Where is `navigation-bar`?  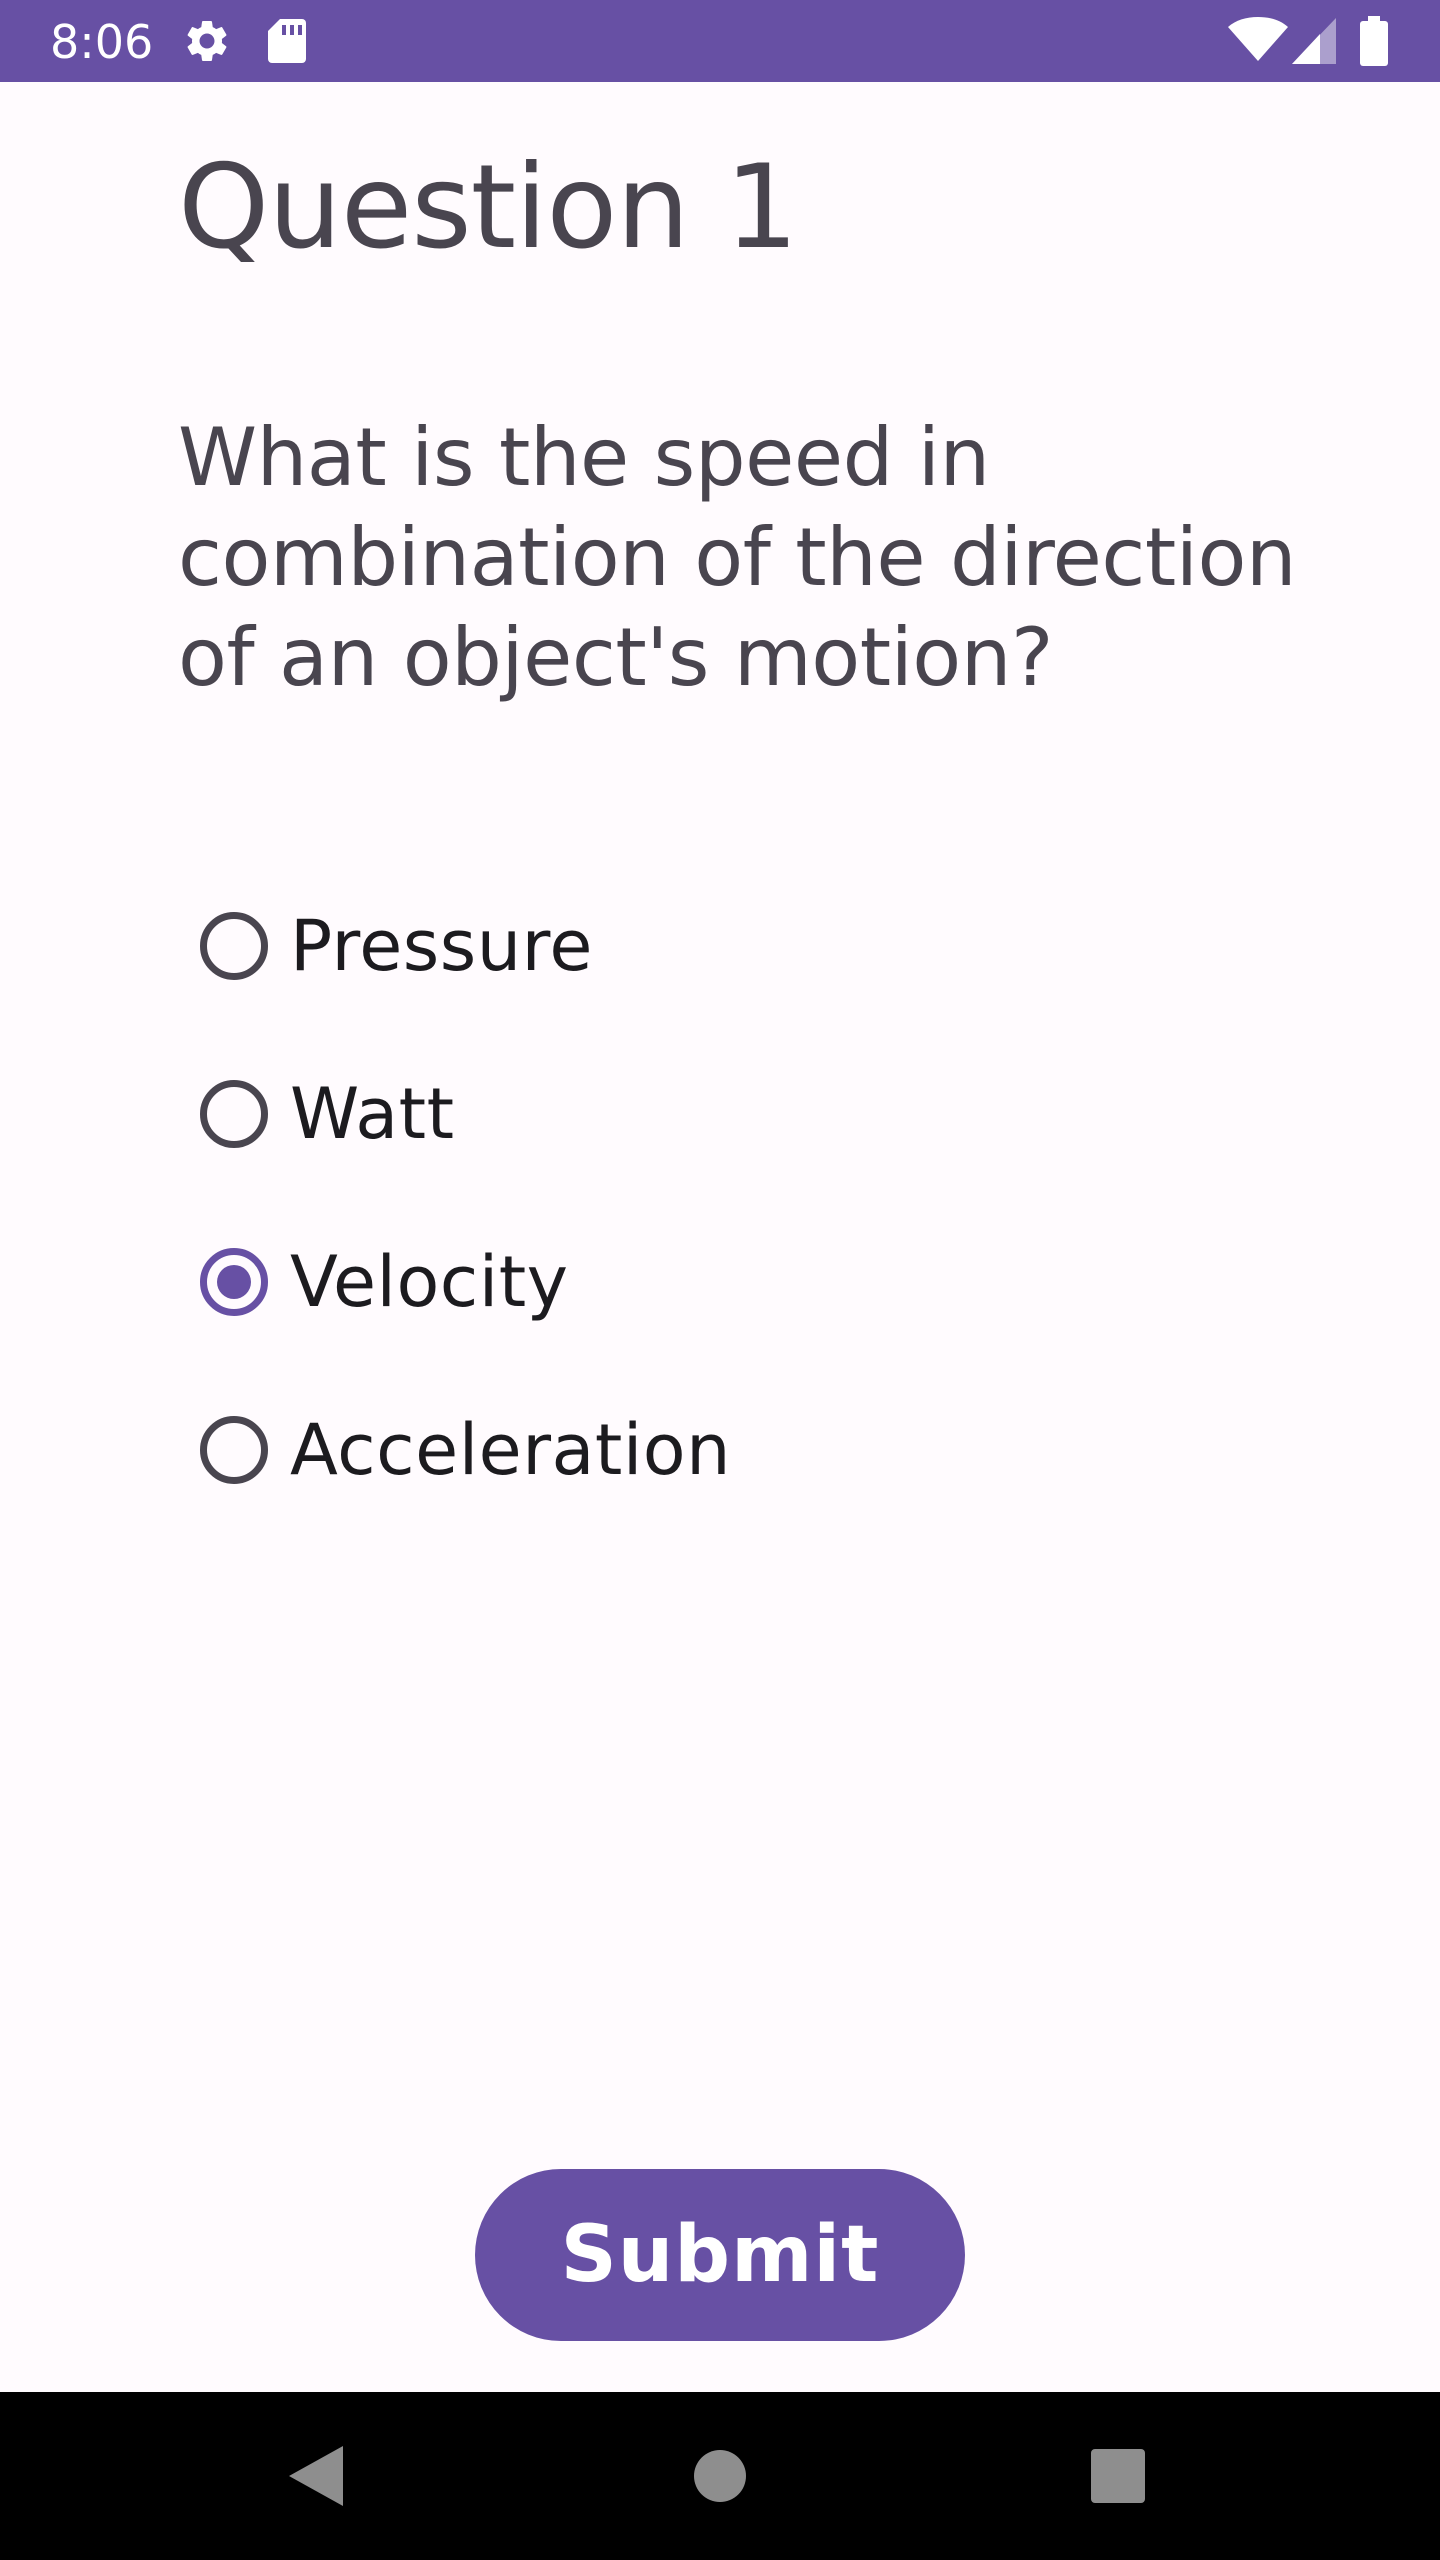 navigation-bar is located at coordinates (720, 2476).